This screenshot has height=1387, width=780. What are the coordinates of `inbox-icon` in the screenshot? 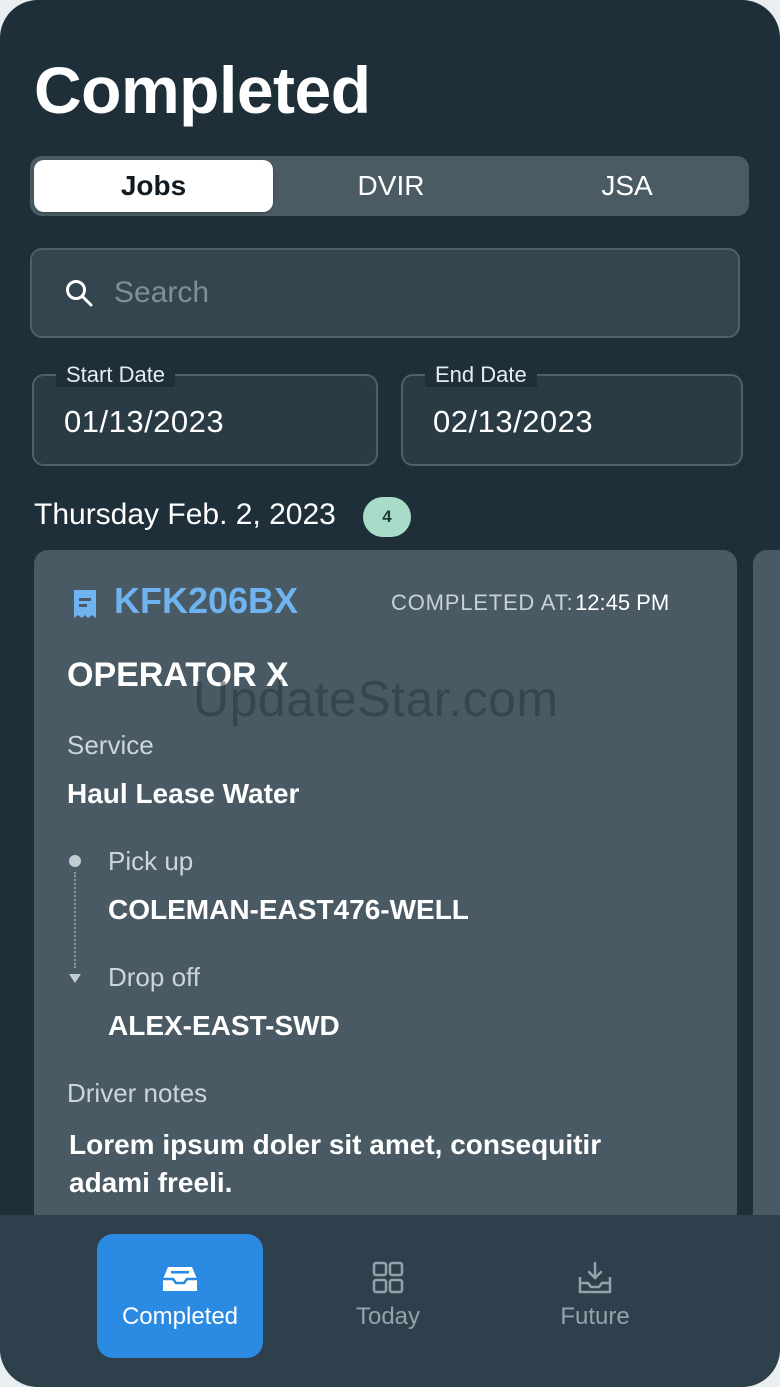 It's located at (180, 1279).